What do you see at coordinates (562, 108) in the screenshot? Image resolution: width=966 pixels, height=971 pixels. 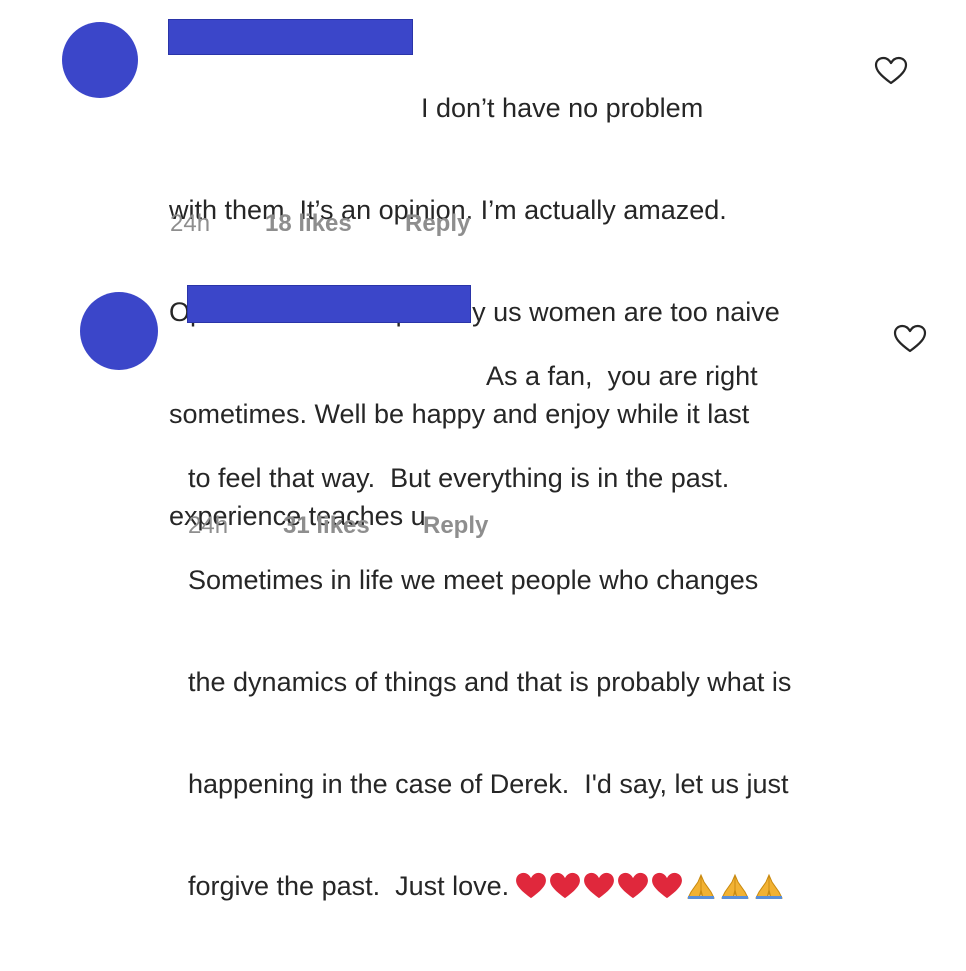 I see `comment-line: I don’t have no problem` at bounding box center [562, 108].